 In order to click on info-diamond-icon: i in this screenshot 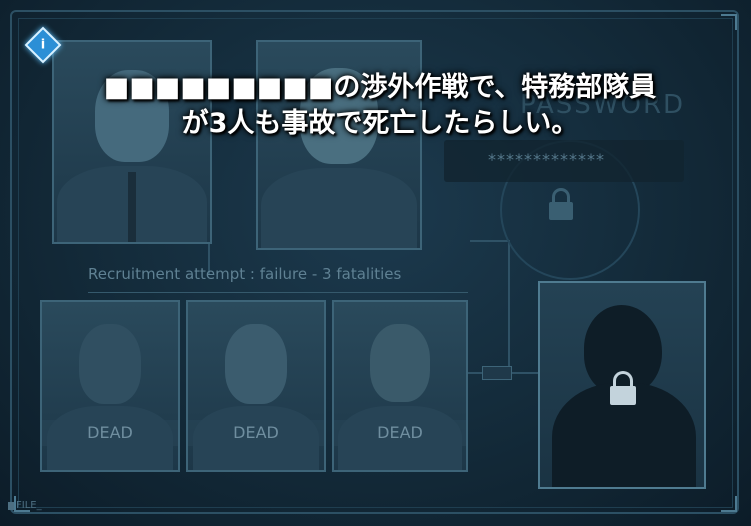, I will do `click(43, 45)`.